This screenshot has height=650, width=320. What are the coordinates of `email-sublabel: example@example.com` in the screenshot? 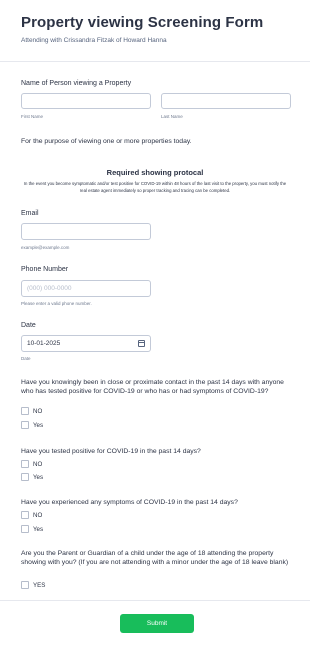 It's located at (45, 247).